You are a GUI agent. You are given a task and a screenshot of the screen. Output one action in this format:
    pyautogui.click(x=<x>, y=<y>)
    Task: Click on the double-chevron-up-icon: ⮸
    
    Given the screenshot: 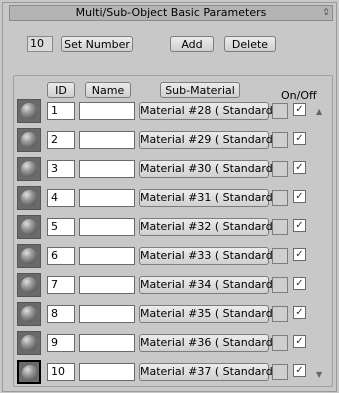 What is the action you would take?
    pyautogui.click(x=326, y=13)
    